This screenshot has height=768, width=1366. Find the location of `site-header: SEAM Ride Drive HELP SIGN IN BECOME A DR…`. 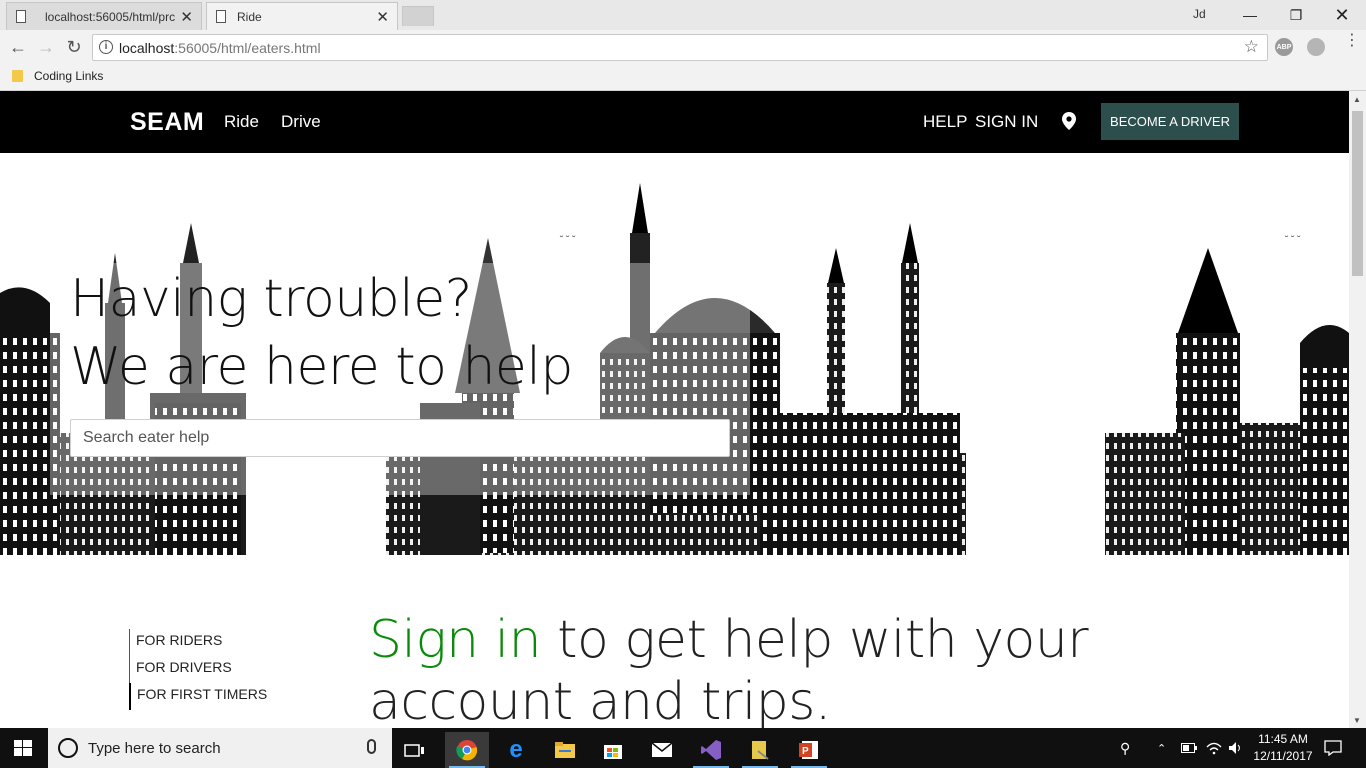

site-header: SEAM Ride Drive HELP SIGN IN BECOME A DR… is located at coordinates (674, 122).